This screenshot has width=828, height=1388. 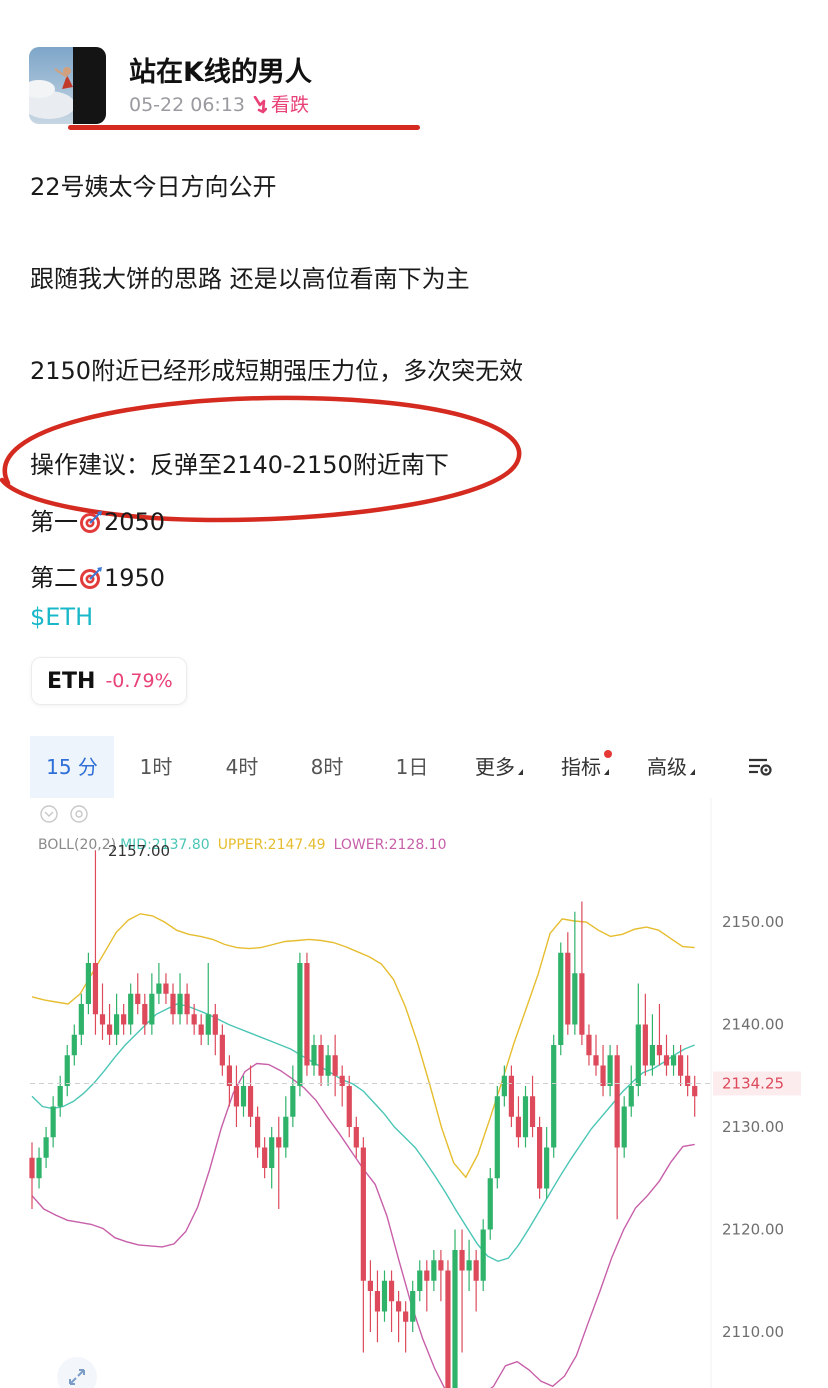 I want to click on boll-lower-label: LOWER:2128.10, so click(x=390, y=845).